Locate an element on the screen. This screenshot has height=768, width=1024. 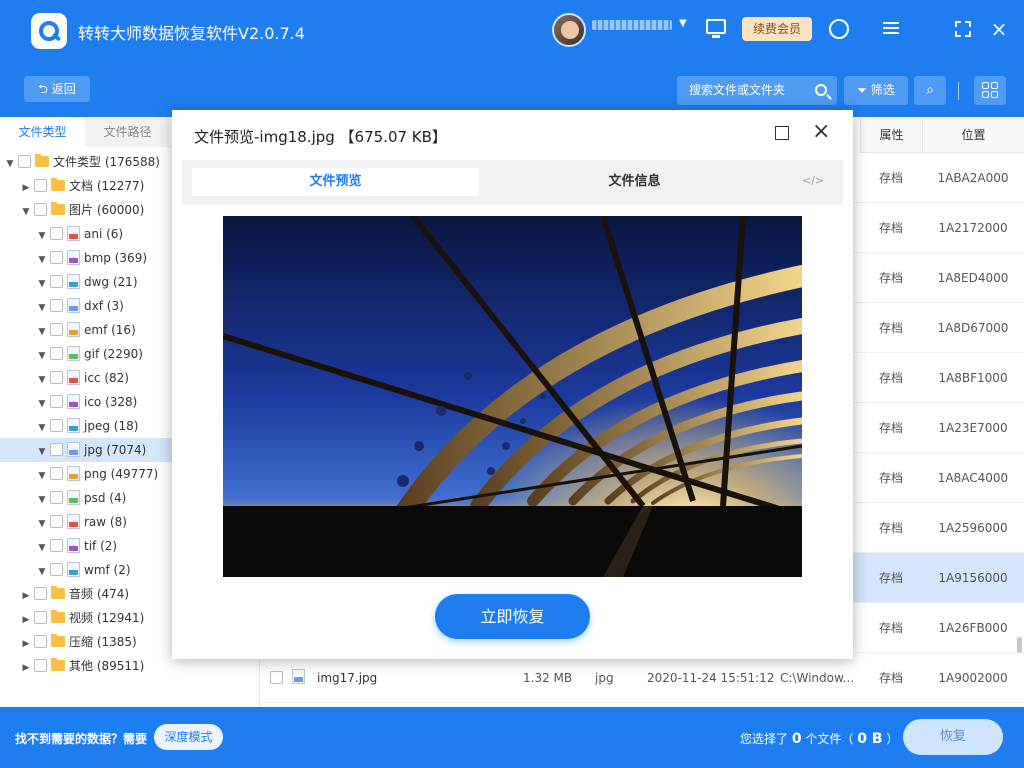
tree-item: ▼ wmf (2) is located at coordinates (83, 570).